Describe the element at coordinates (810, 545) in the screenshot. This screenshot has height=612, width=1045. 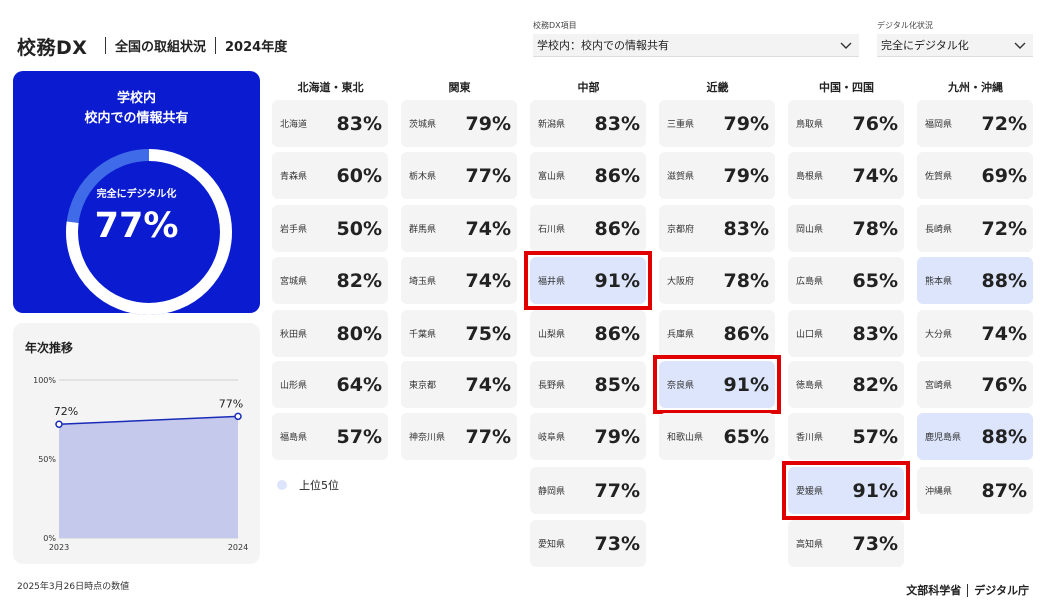
I see `prefecture-name: 高知県` at that location.